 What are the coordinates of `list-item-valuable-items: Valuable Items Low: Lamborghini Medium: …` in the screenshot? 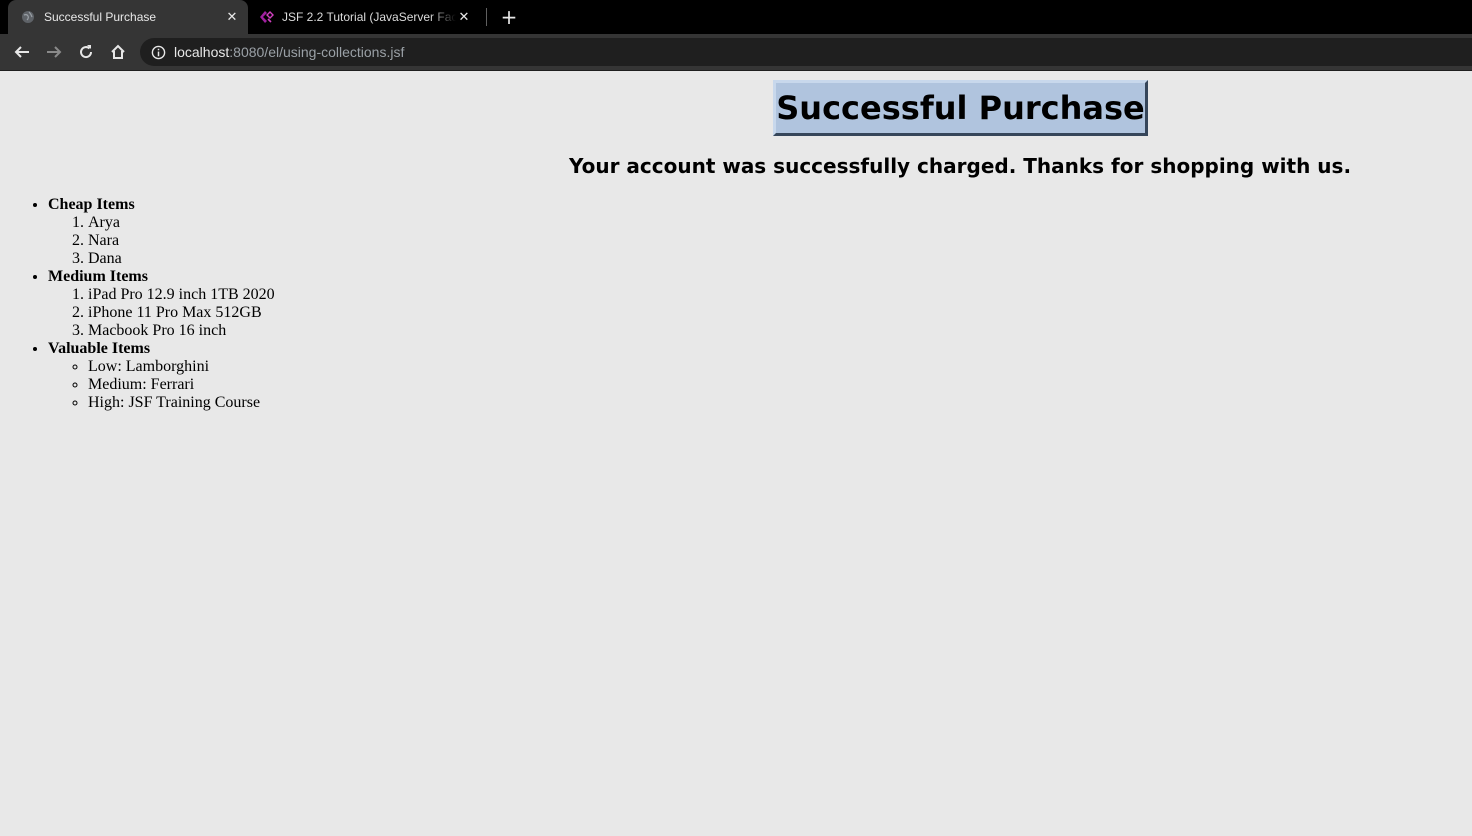 It's located at (161, 376).